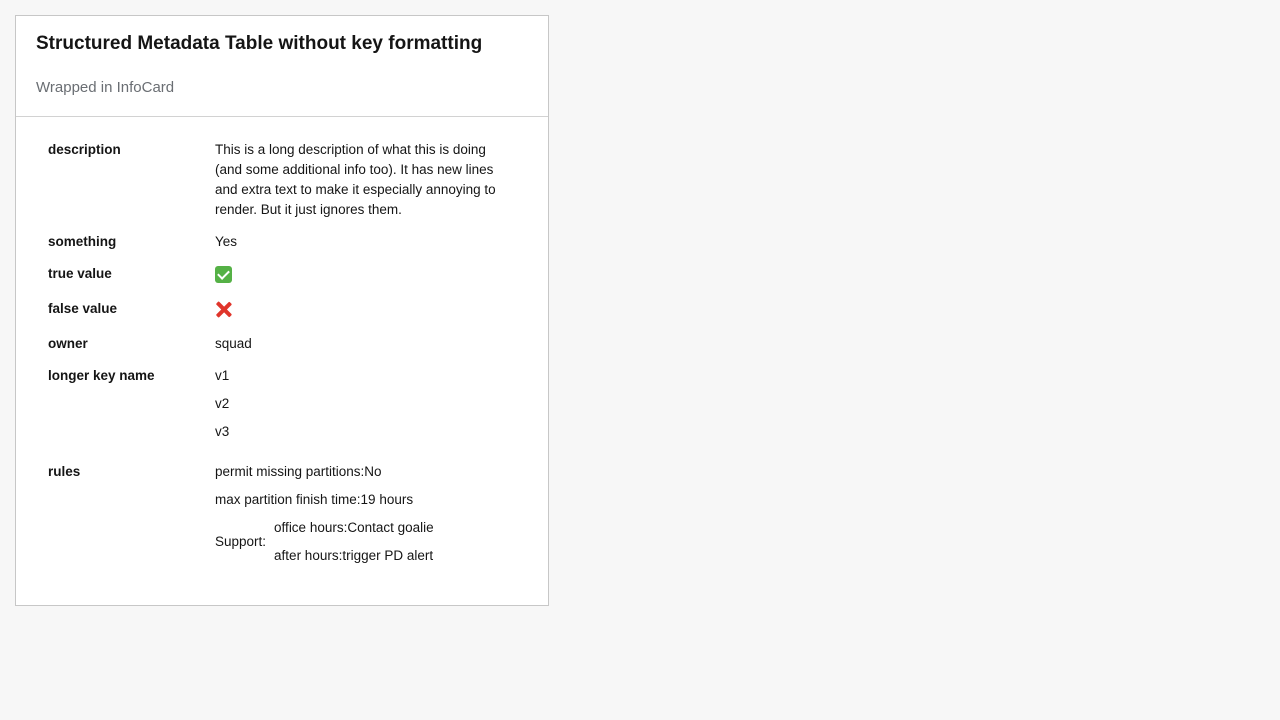  I want to click on support-item-after-hours: after hours:trigger PD alert, so click(354, 555).